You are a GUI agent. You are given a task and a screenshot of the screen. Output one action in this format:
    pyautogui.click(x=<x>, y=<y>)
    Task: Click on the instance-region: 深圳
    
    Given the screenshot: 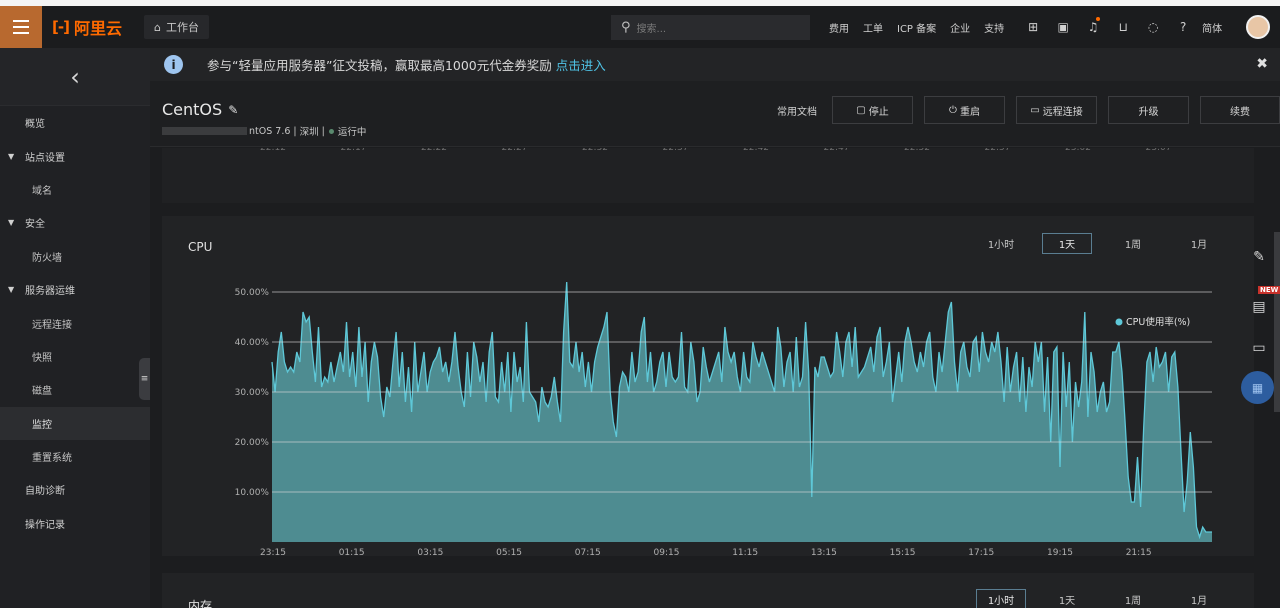 What is the action you would take?
    pyautogui.click(x=309, y=132)
    